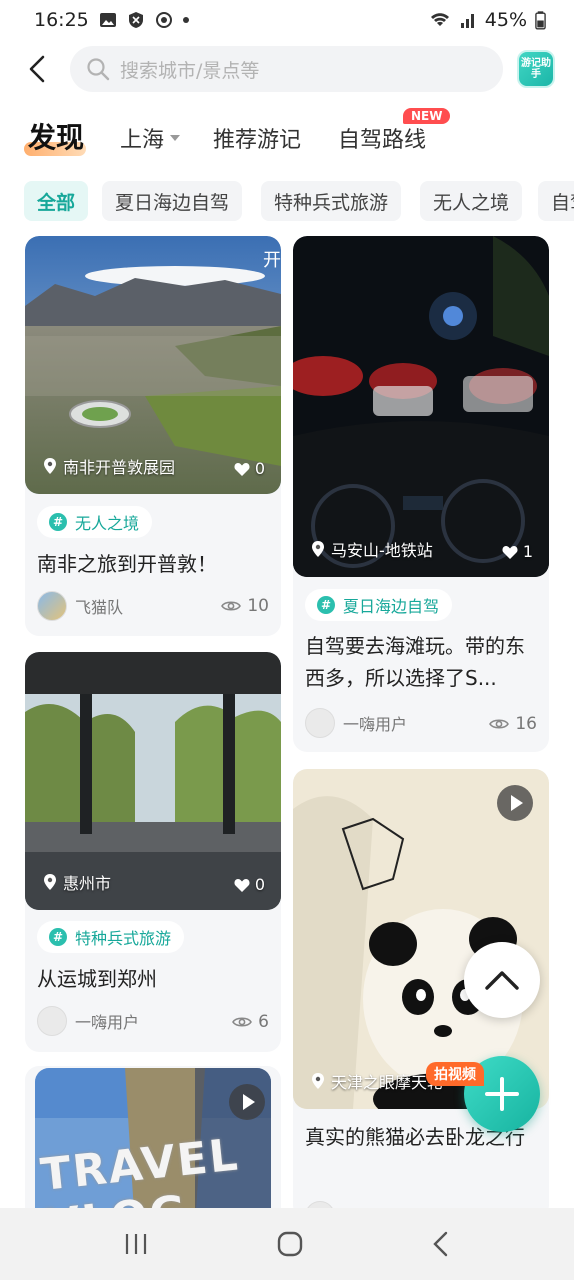 The image size is (574, 1280). I want to click on plus-icon, so click(502, 1094).